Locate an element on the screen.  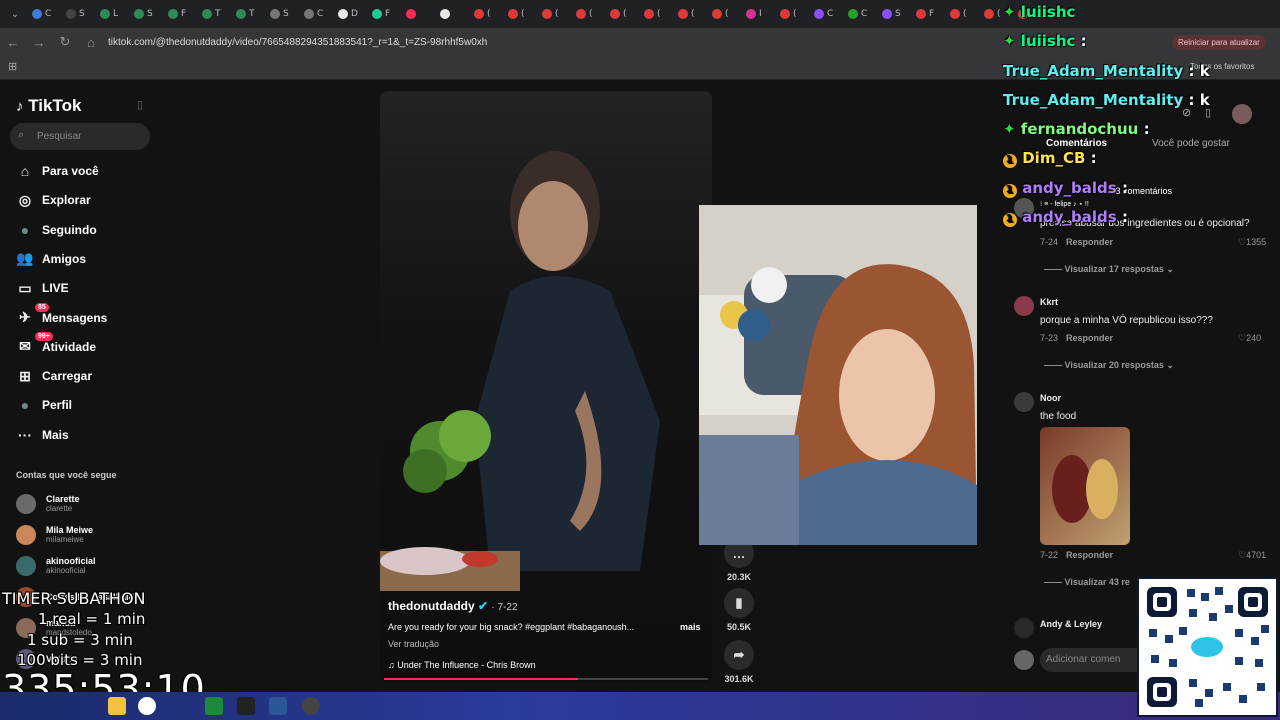
sidebar-item-carregar: ⊞ Carregar is located at coordinates (54, 376).